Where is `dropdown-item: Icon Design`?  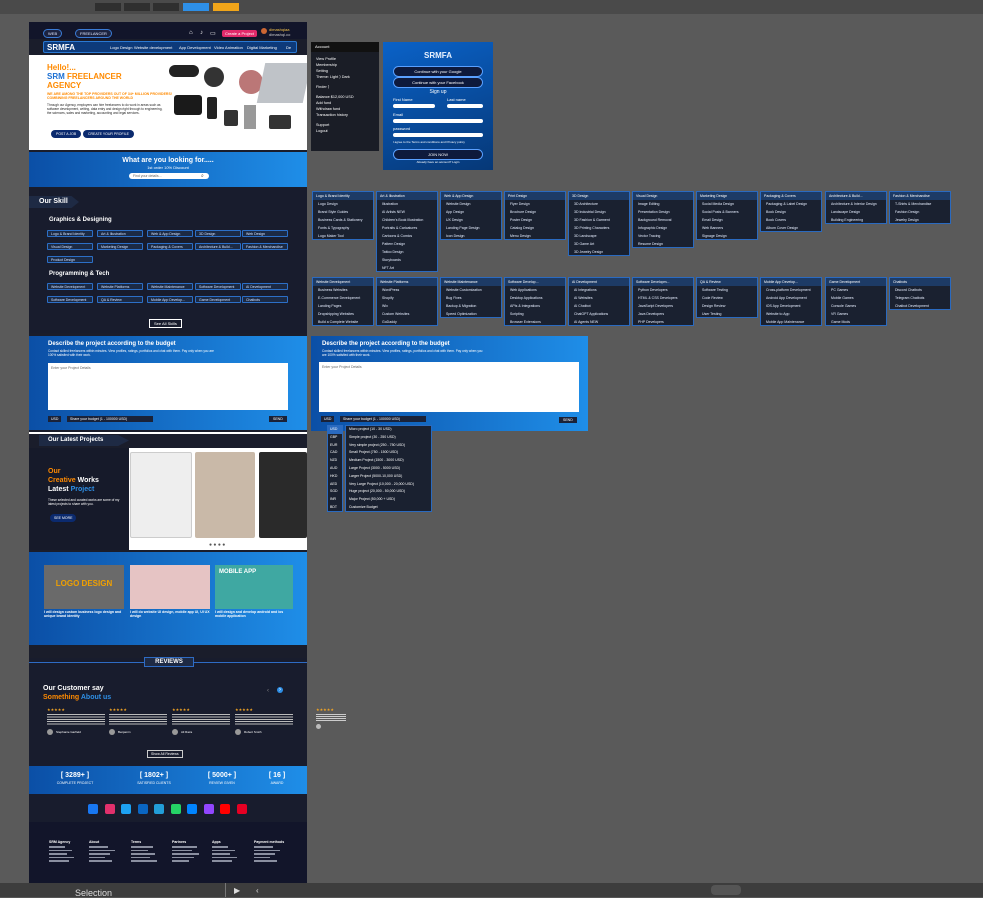
dropdown-item: Icon Design is located at coordinates (471, 236).